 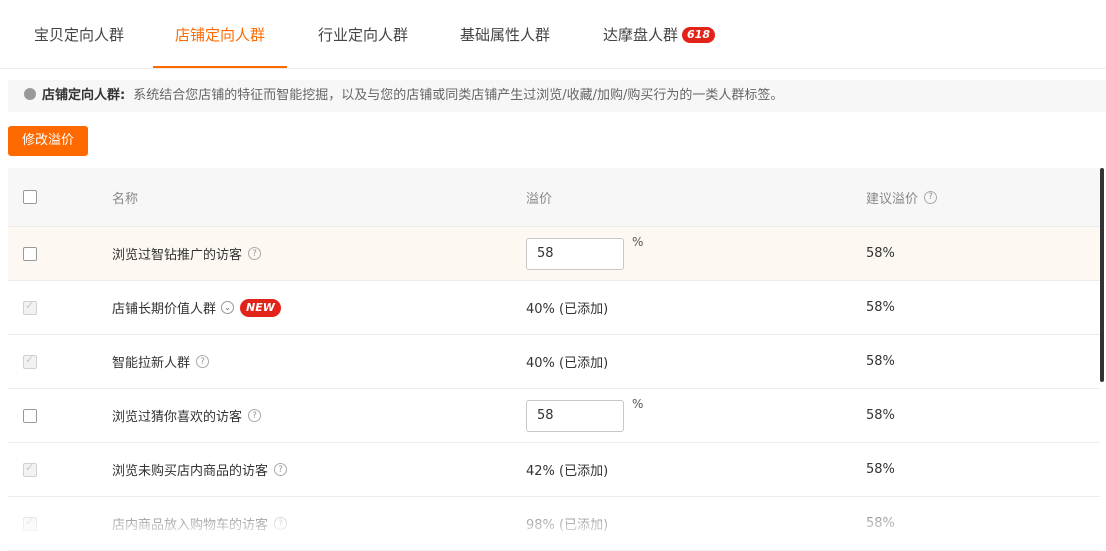 I want to click on table-row: 智能拉新人群? 40% (已添加) 58%, so click(x=554, y=362).